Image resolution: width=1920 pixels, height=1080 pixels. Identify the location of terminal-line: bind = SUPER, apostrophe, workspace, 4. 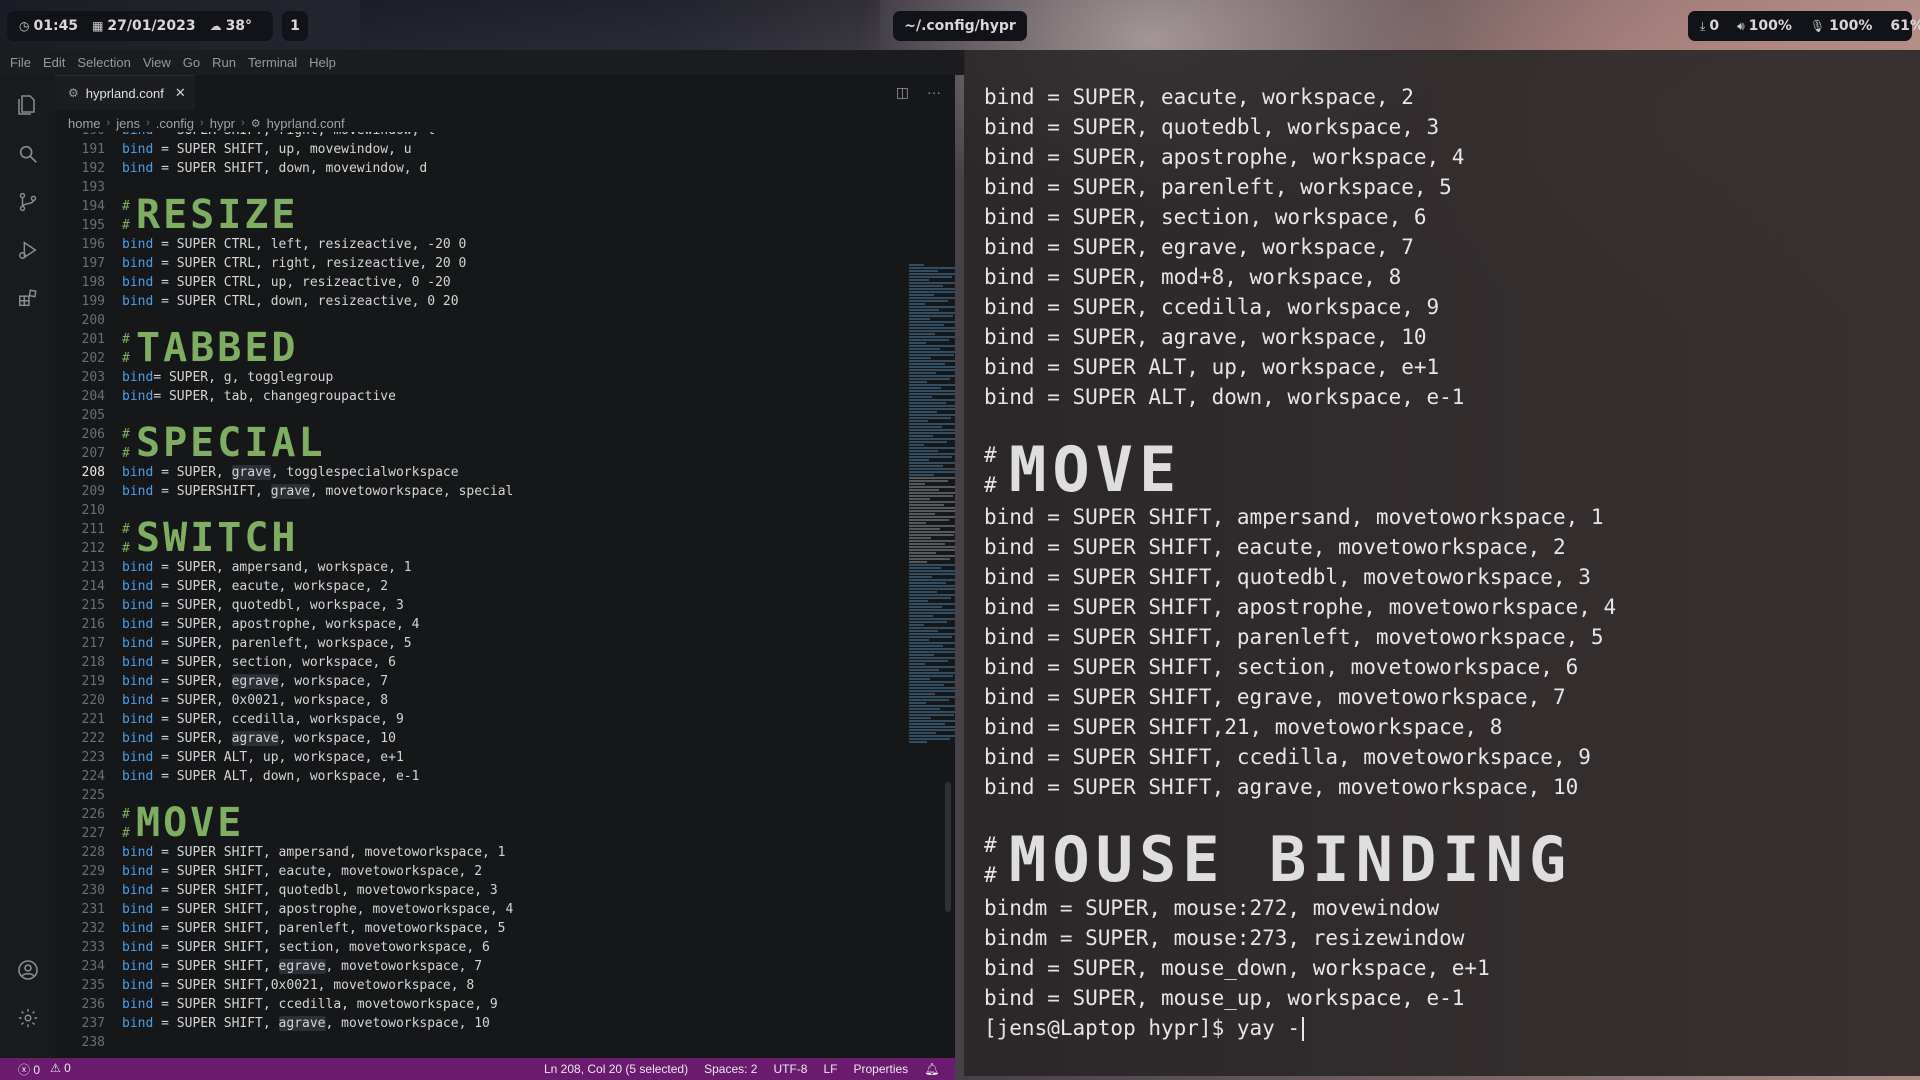
(1224, 157).